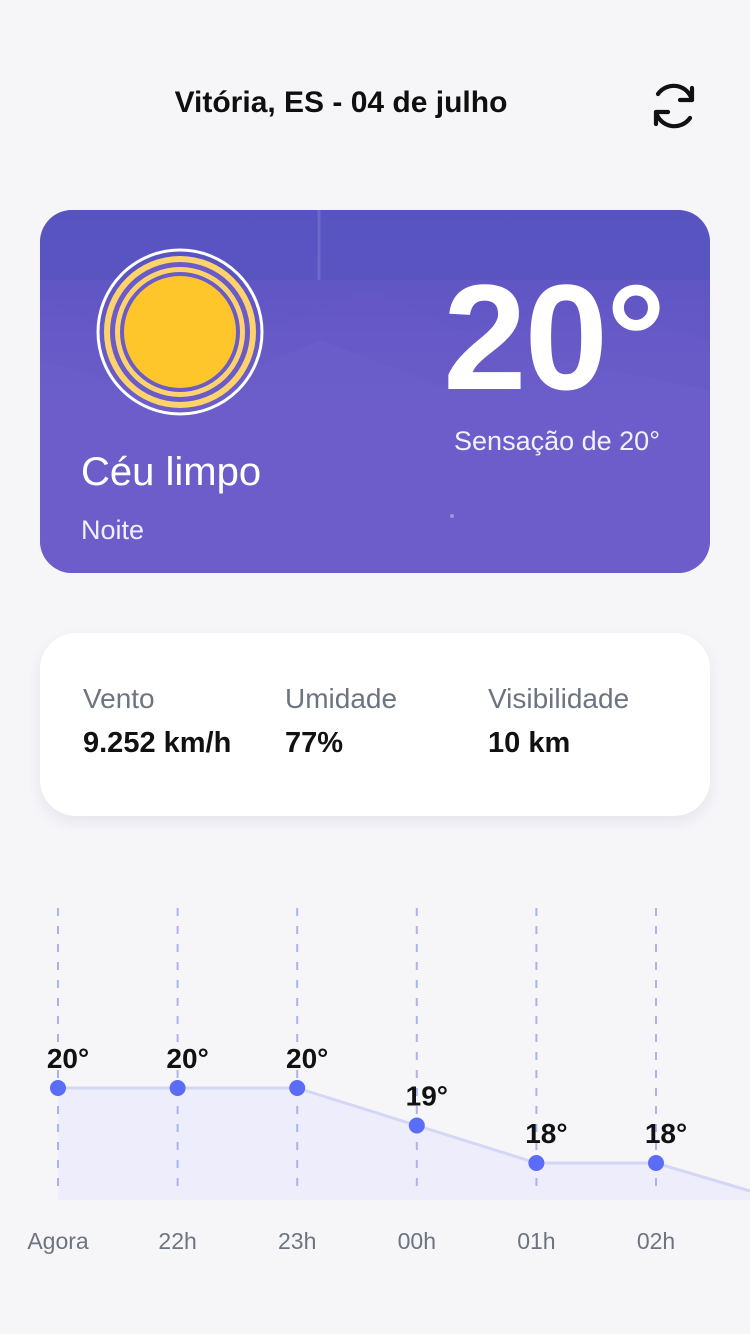  Describe the element at coordinates (536, 1241) in the screenshot. I see `hour-label: 01h` at that location.